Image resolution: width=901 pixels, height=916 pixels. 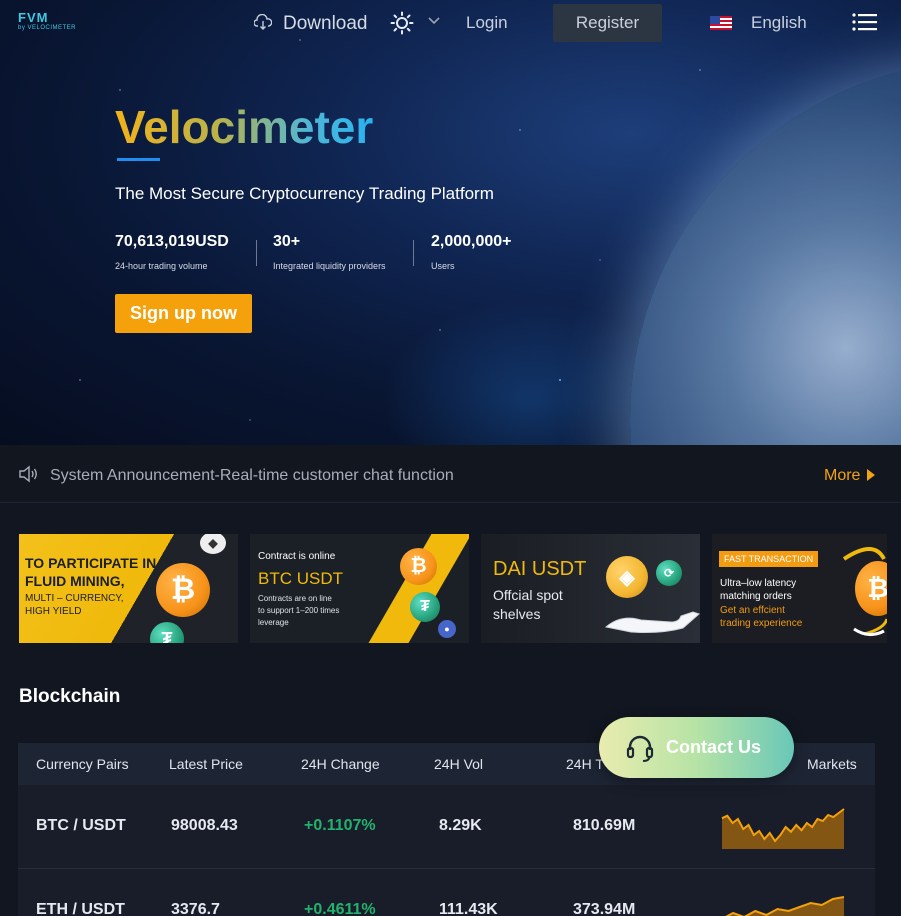 What do you see at coordinates (206, 764) in the screenshot?
I see `column-header: Latest Price` at bounding box center [206, 764].